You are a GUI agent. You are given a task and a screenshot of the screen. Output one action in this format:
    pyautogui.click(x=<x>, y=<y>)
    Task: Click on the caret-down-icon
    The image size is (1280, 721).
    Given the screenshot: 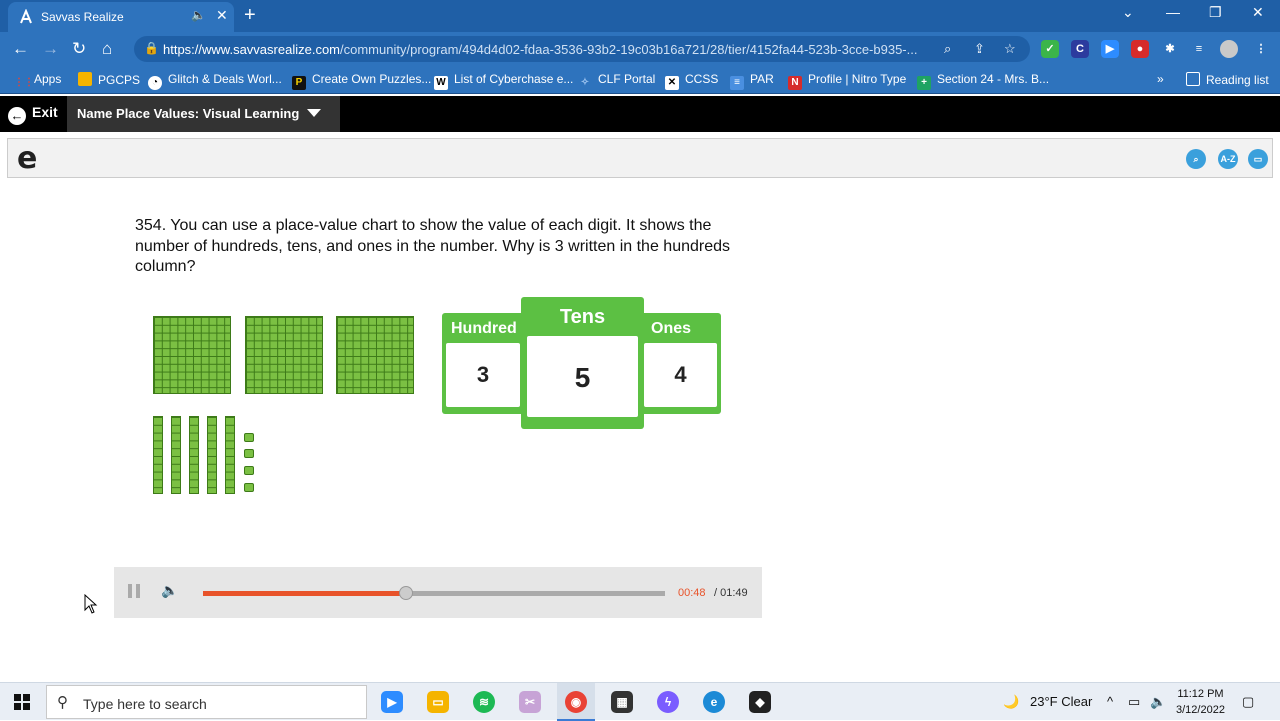 What is the action you would take?
    pyautogui.click(x=314, y=113)
    